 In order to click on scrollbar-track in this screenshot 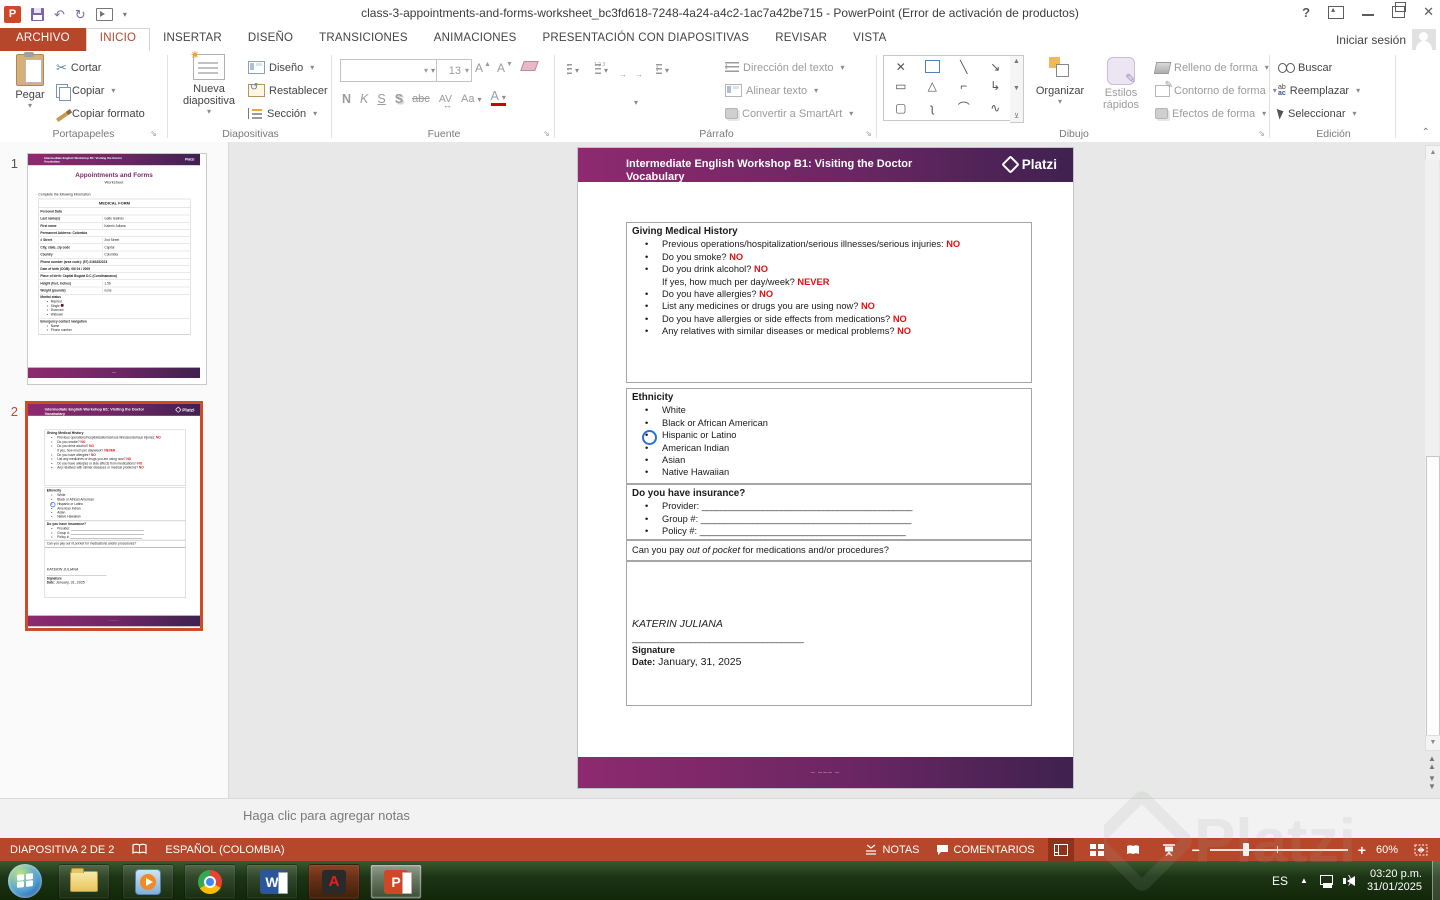, I will do `click(1432, 454)`.